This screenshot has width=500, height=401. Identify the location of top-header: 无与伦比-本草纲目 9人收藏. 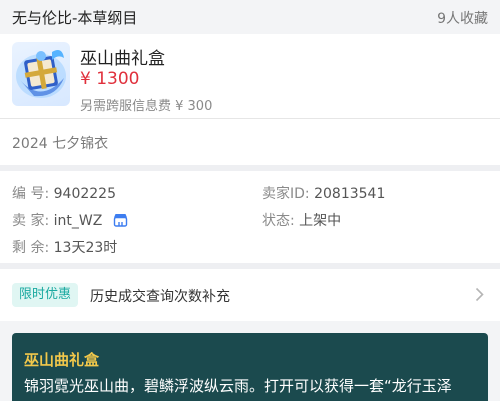
(250, 17).